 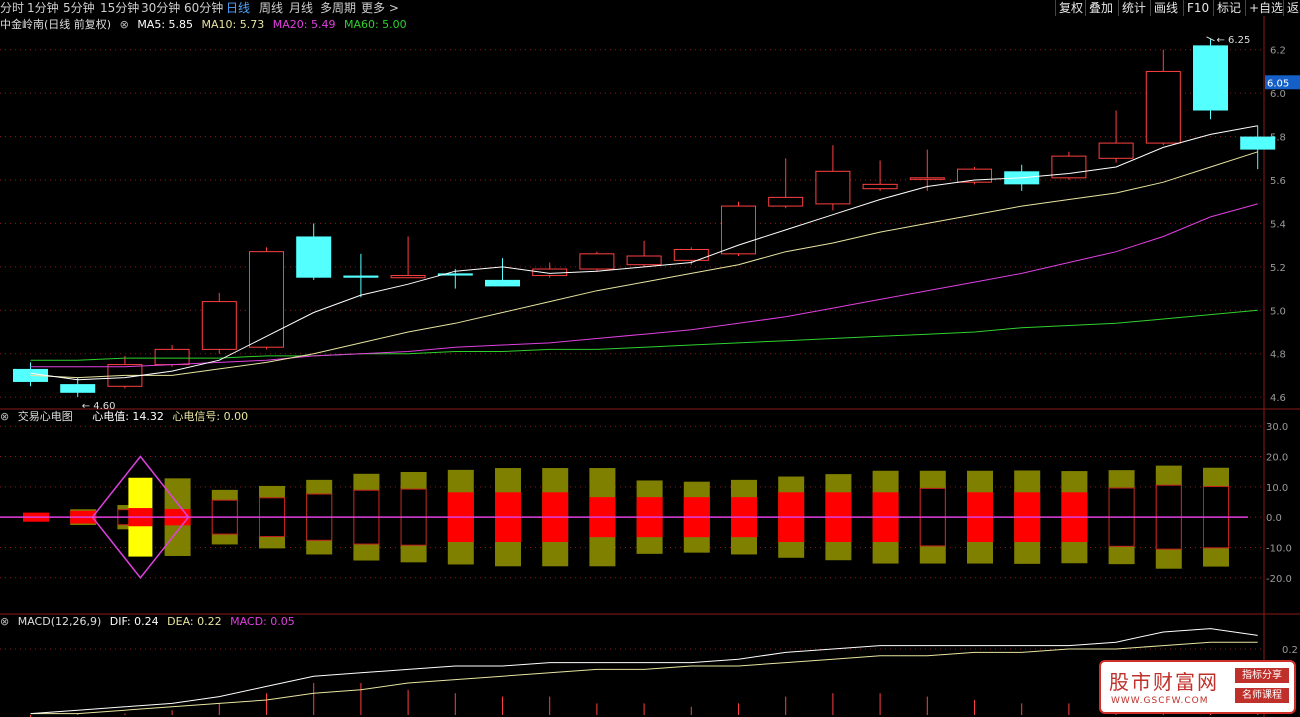 I want to click on main-ytick-0: 4.6, so click(x=1278, y=398).